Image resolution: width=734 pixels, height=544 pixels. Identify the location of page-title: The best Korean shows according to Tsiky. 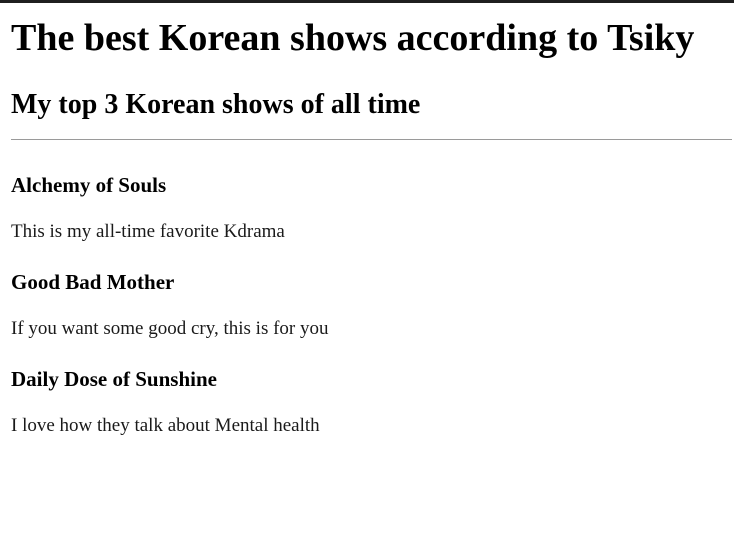
(353, 38).